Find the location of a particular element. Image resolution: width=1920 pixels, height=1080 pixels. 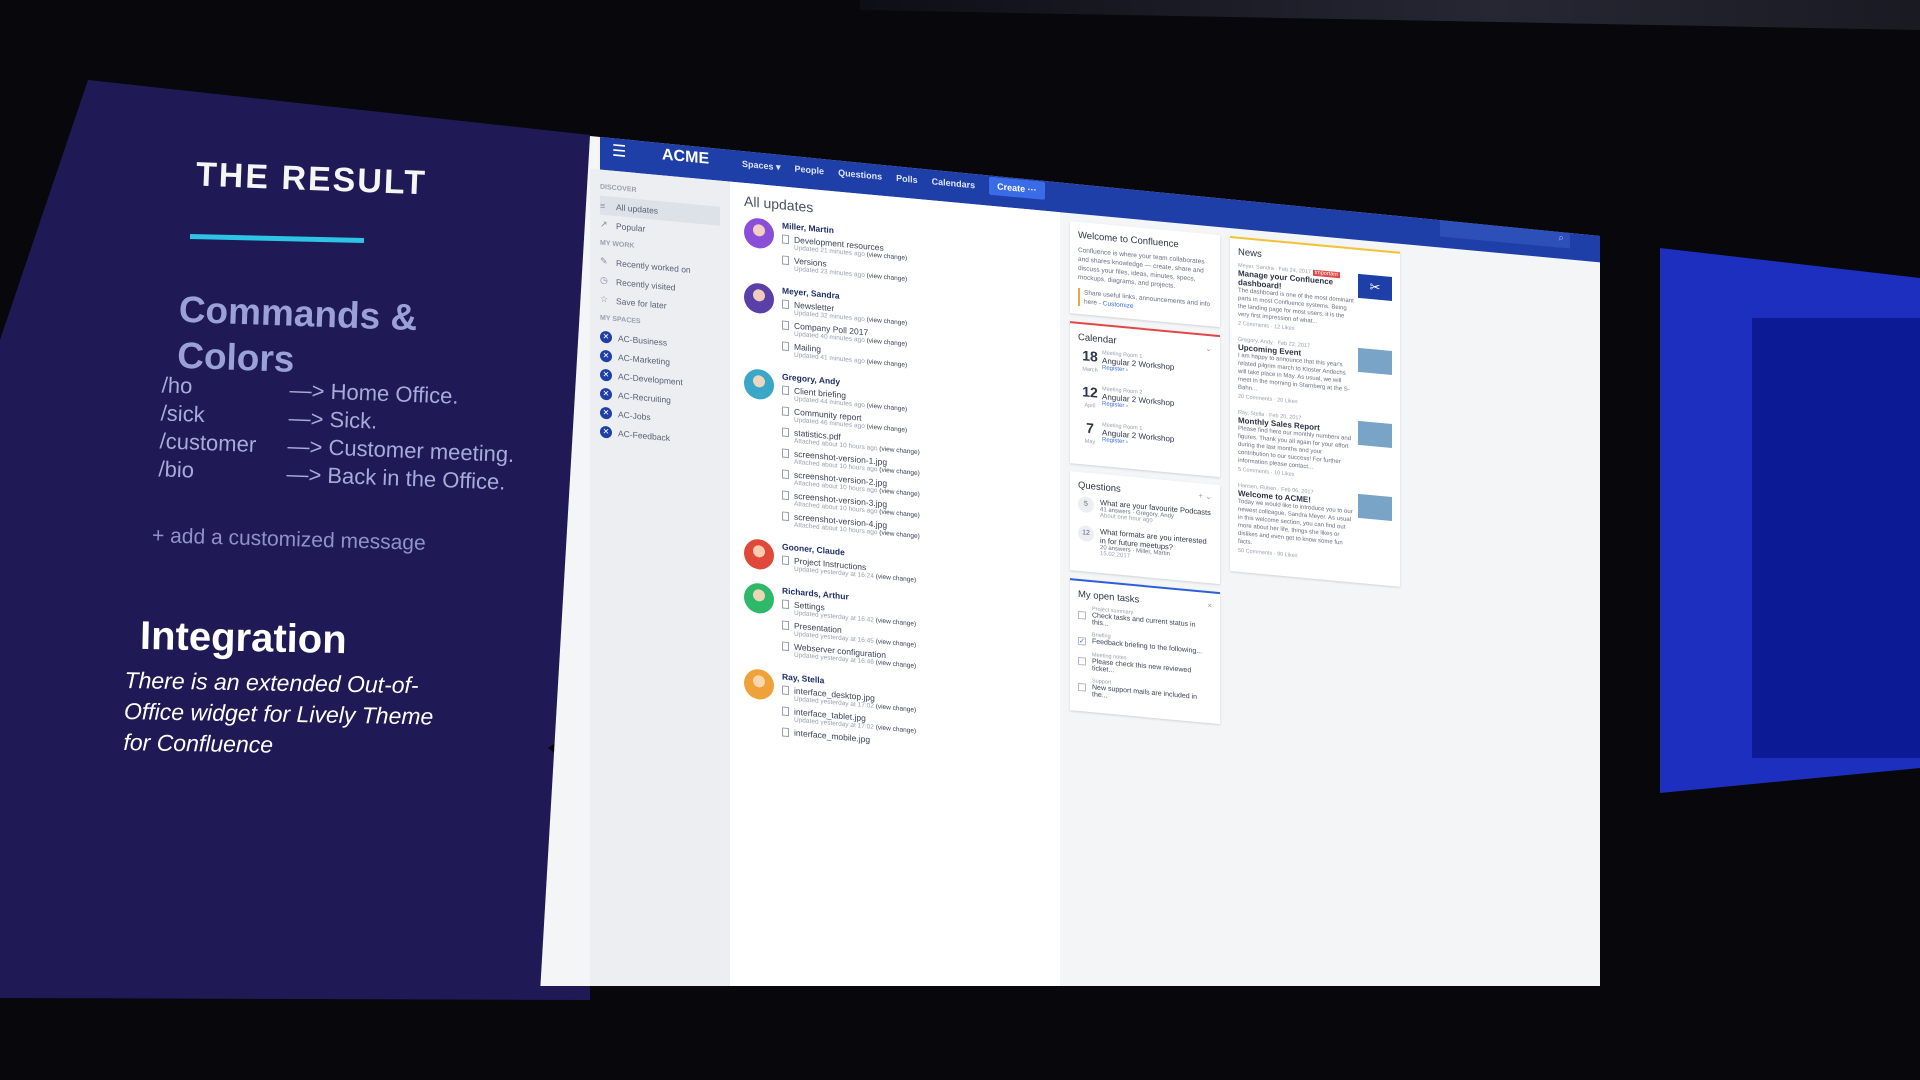

command-key: /bio is located at coordinates (176, 469).